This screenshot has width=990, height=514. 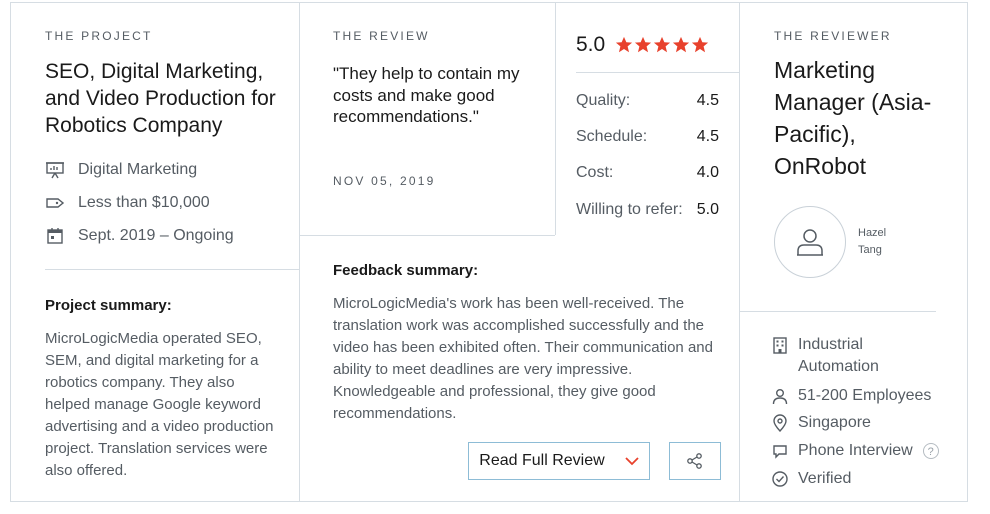 I want to click on overall-rating: 5.0, so click(x=643, y=45).